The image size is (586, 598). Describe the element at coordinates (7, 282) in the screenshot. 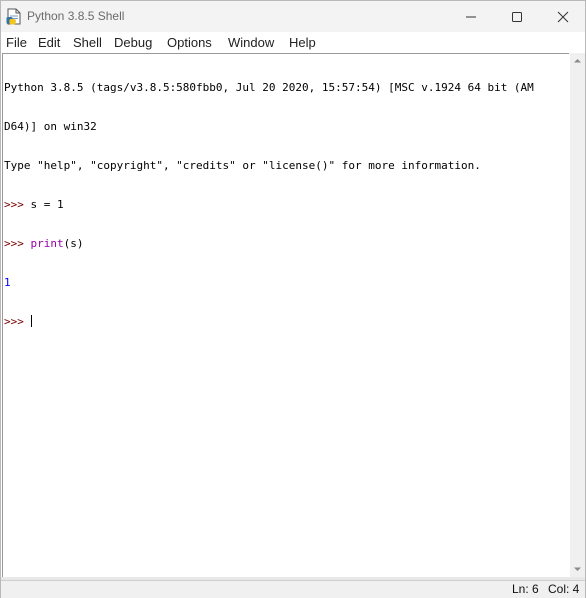

I see `stdout-line: 1` at that location.